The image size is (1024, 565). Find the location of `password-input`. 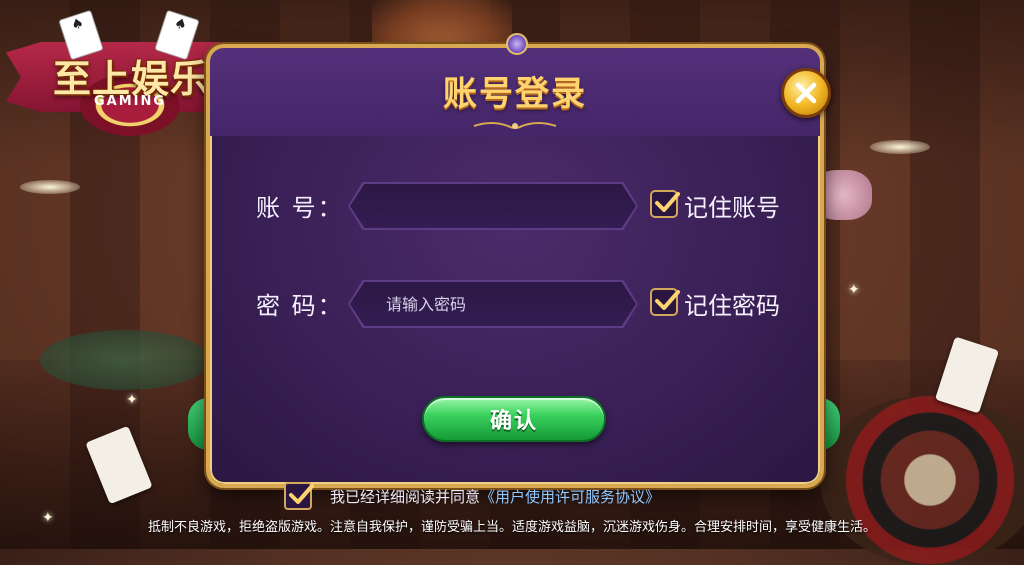

password-input is located at coordinates (493, 304).